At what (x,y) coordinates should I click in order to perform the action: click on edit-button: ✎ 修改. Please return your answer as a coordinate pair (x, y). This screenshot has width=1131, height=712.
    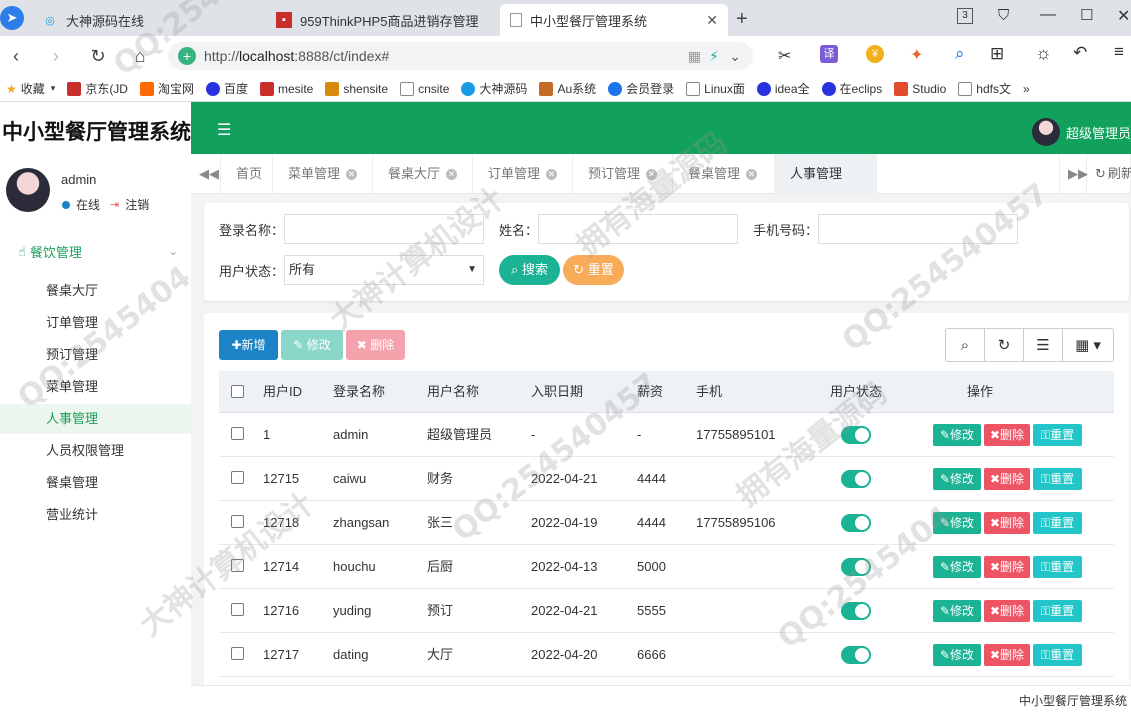
    Looking at the image, I should click on (312, 345).